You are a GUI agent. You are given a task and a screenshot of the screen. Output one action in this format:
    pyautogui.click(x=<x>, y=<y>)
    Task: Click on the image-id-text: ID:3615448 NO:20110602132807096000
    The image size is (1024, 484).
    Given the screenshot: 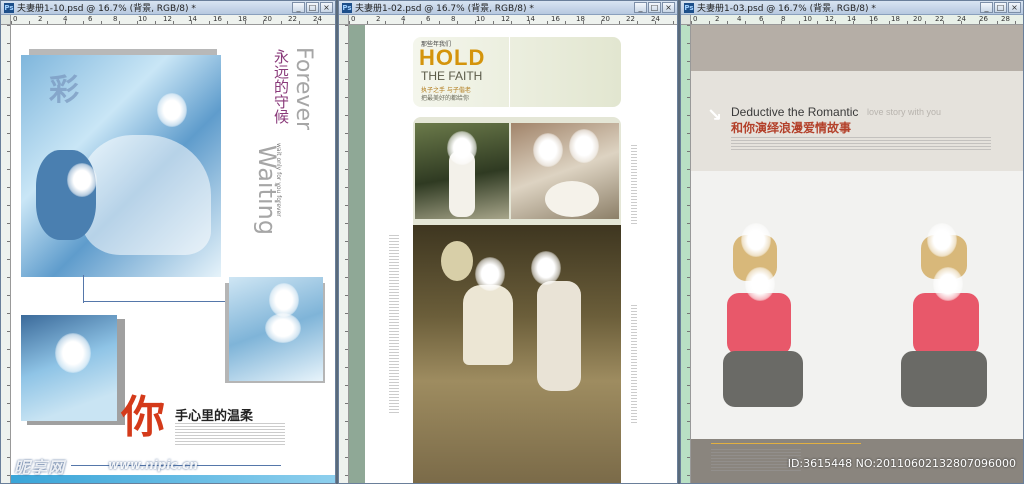 What is the action you would take?
    pyautogui.click(x=901, y=463)
    